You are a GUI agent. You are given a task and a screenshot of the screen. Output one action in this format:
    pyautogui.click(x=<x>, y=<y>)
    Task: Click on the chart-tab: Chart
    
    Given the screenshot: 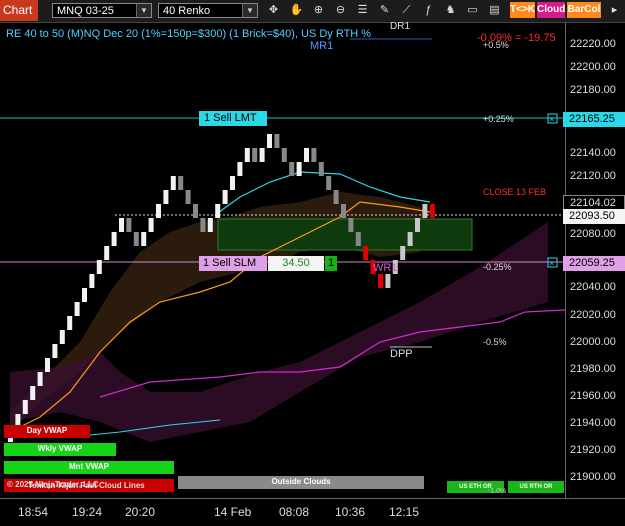 What is the action you would take?
    pyautogui.click(x=19, y=10)
    